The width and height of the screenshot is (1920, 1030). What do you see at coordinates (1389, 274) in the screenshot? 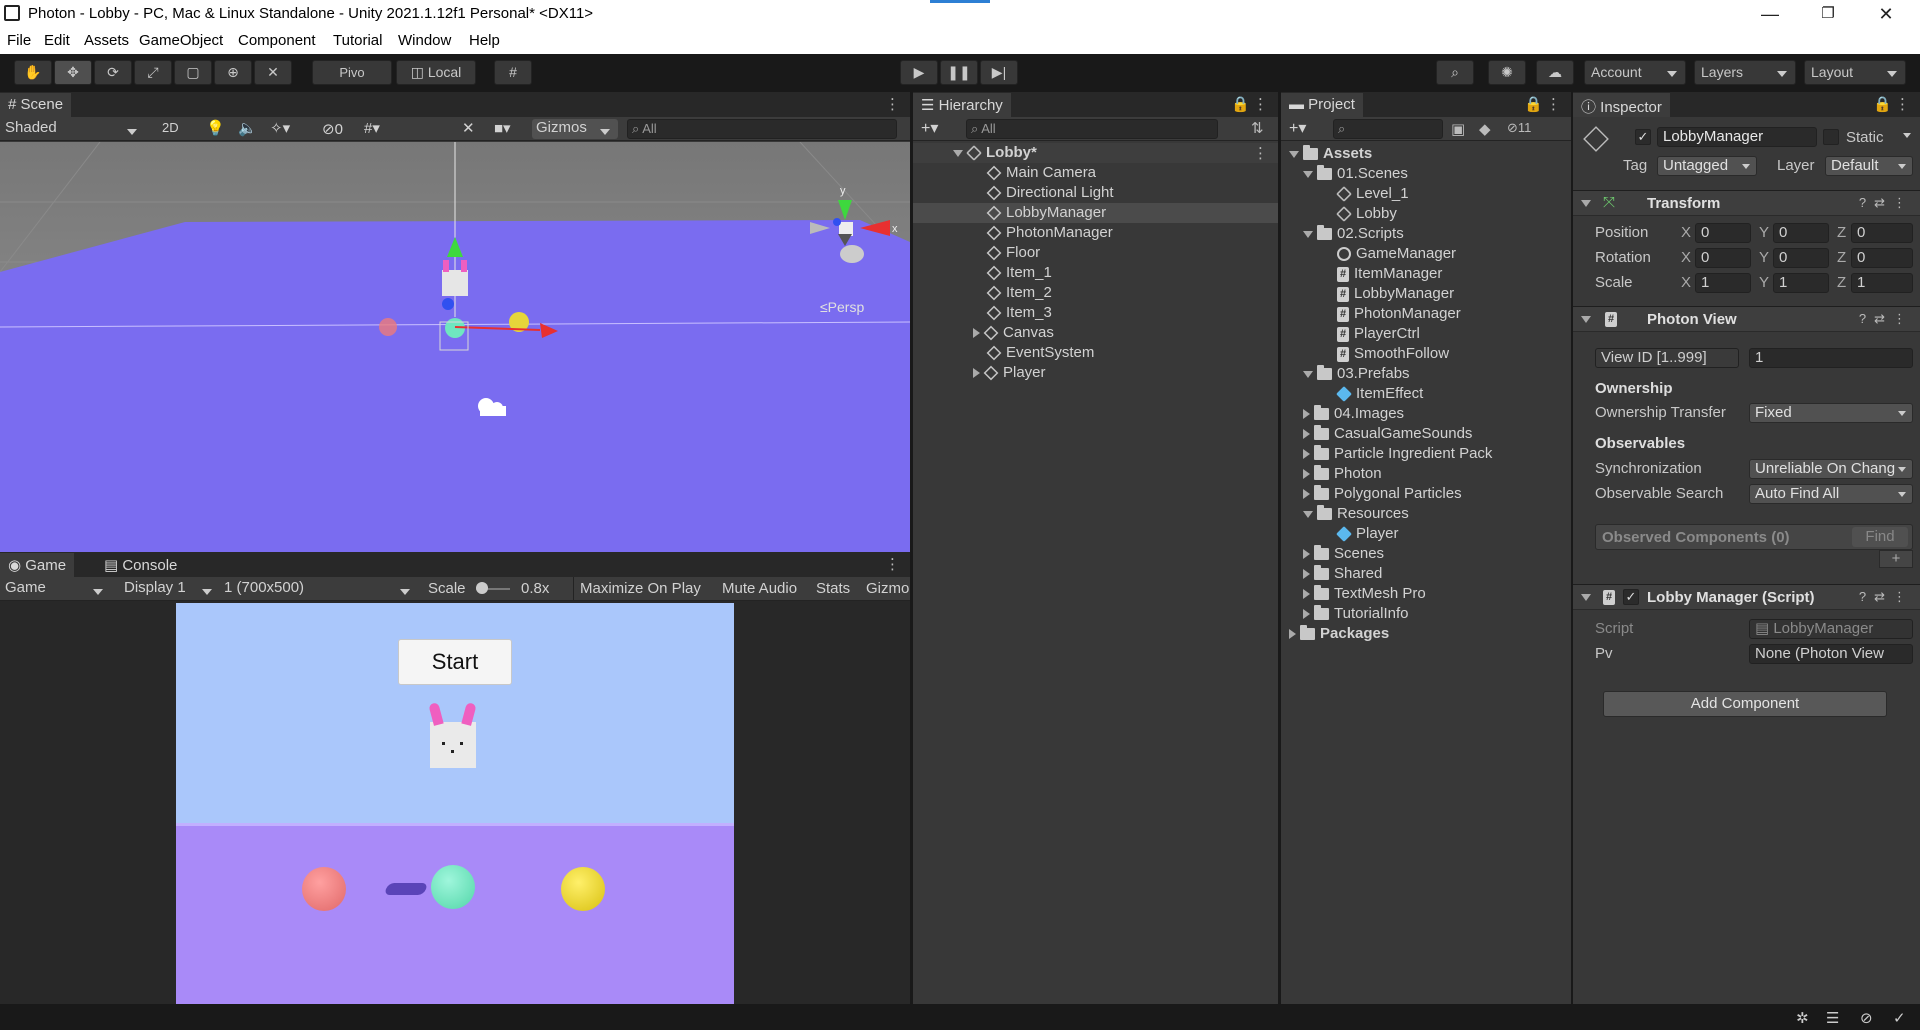
I see `script-file-itemmanager: # ItemManager` at bounding box center [1389, 274].